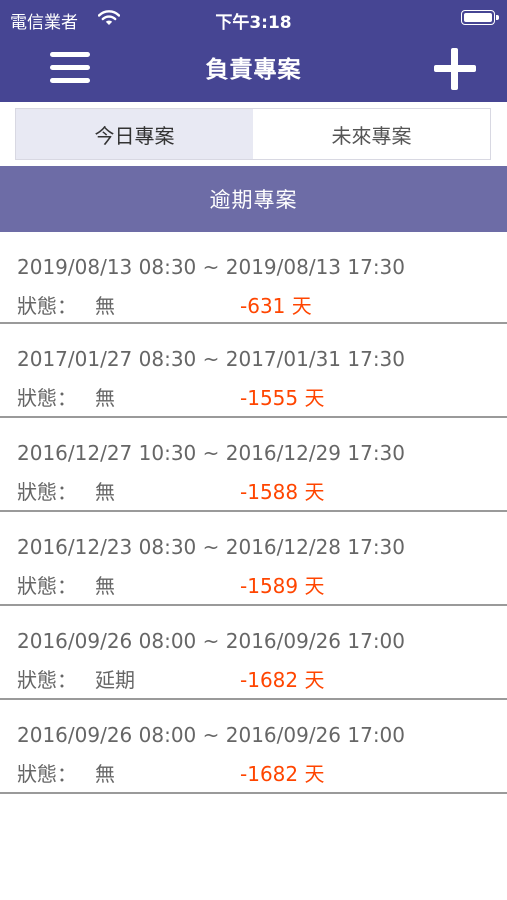 This screenshot has width=507, height=900. I want to click on days-remaining: -631 天, so click(276, 306).